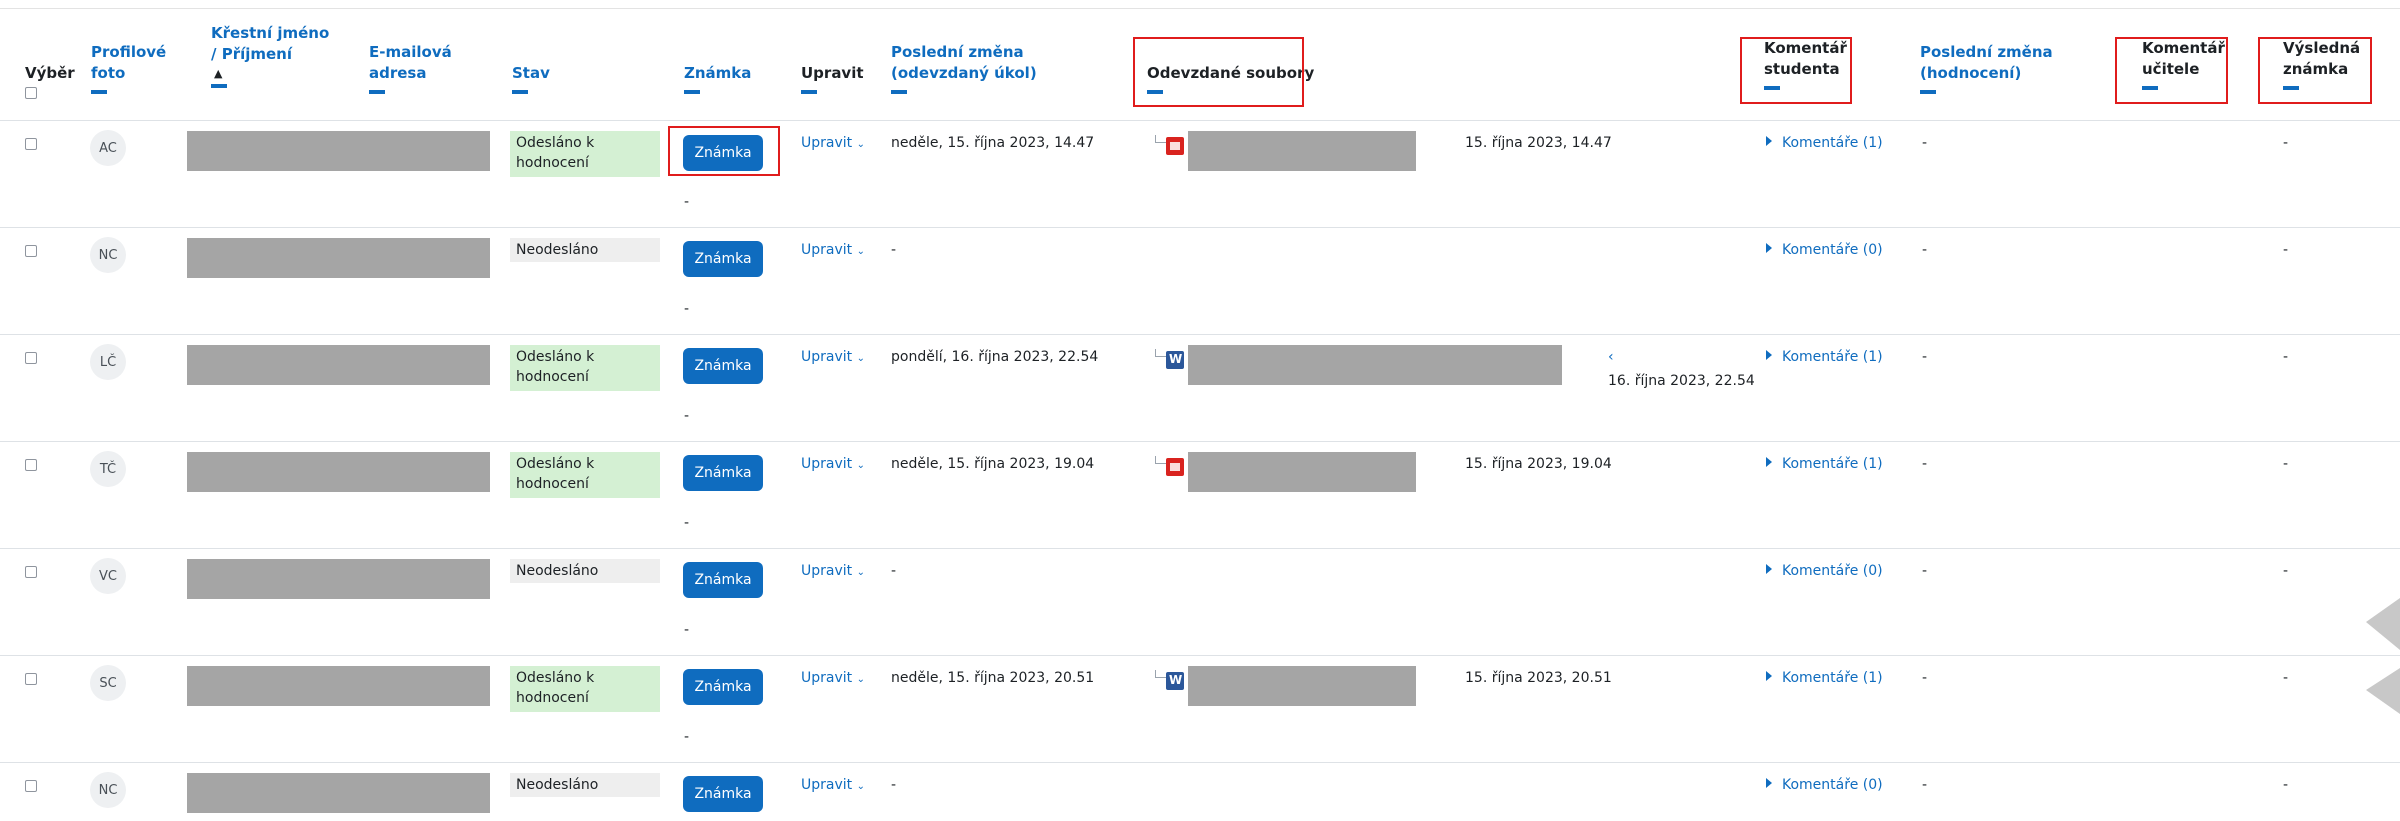  I want to click on collapse-modified-submission-icon, so click(899, 92).